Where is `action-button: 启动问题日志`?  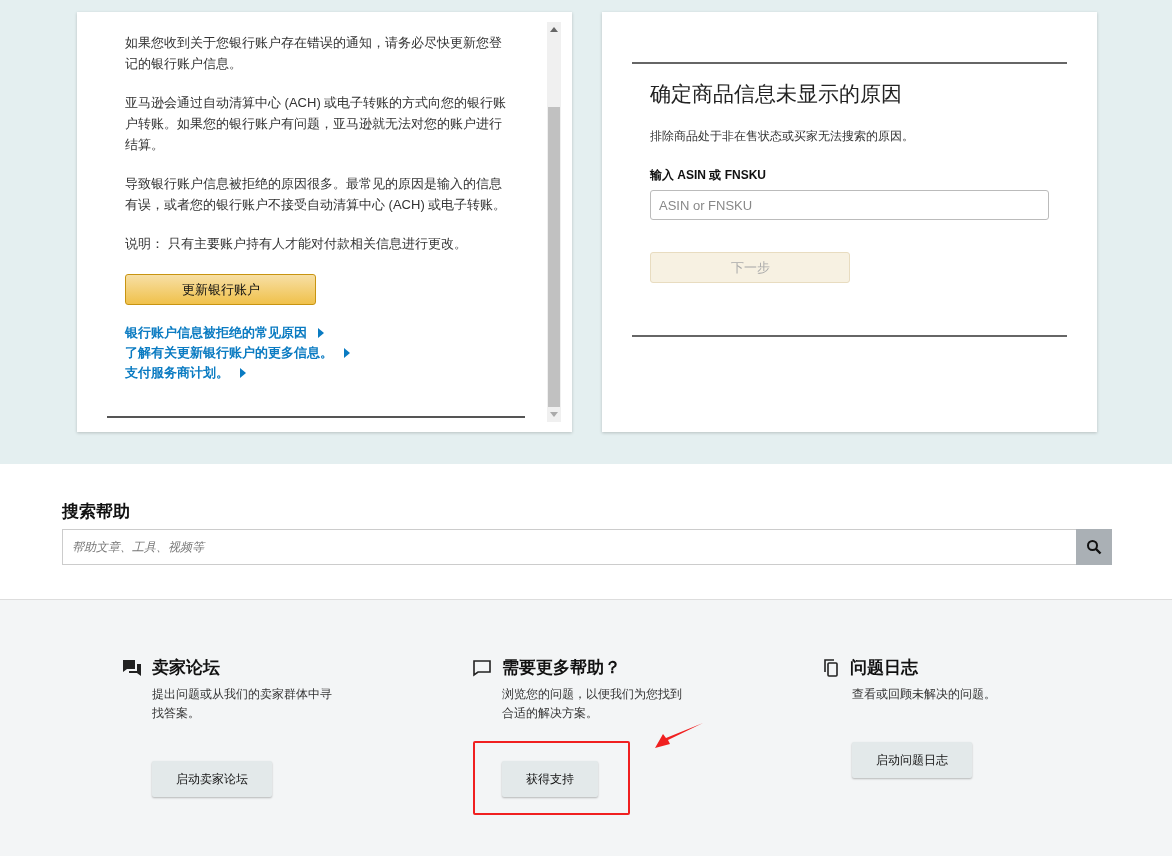
action-button: 启动问题日志 is located at coordinates (912, 760).